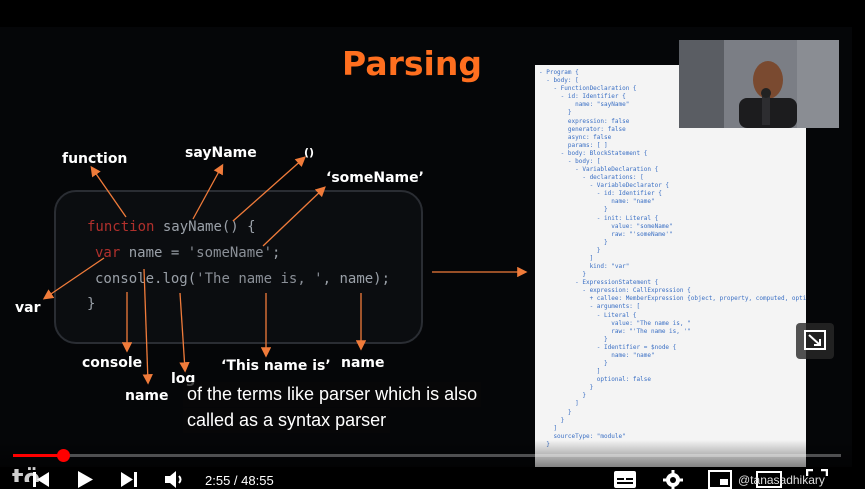 This screenshot has width=865, height=489. What do you see at coordinates (41, 479) in the screenshot?
I see `previous-icon` at bounding box center [41, 479].